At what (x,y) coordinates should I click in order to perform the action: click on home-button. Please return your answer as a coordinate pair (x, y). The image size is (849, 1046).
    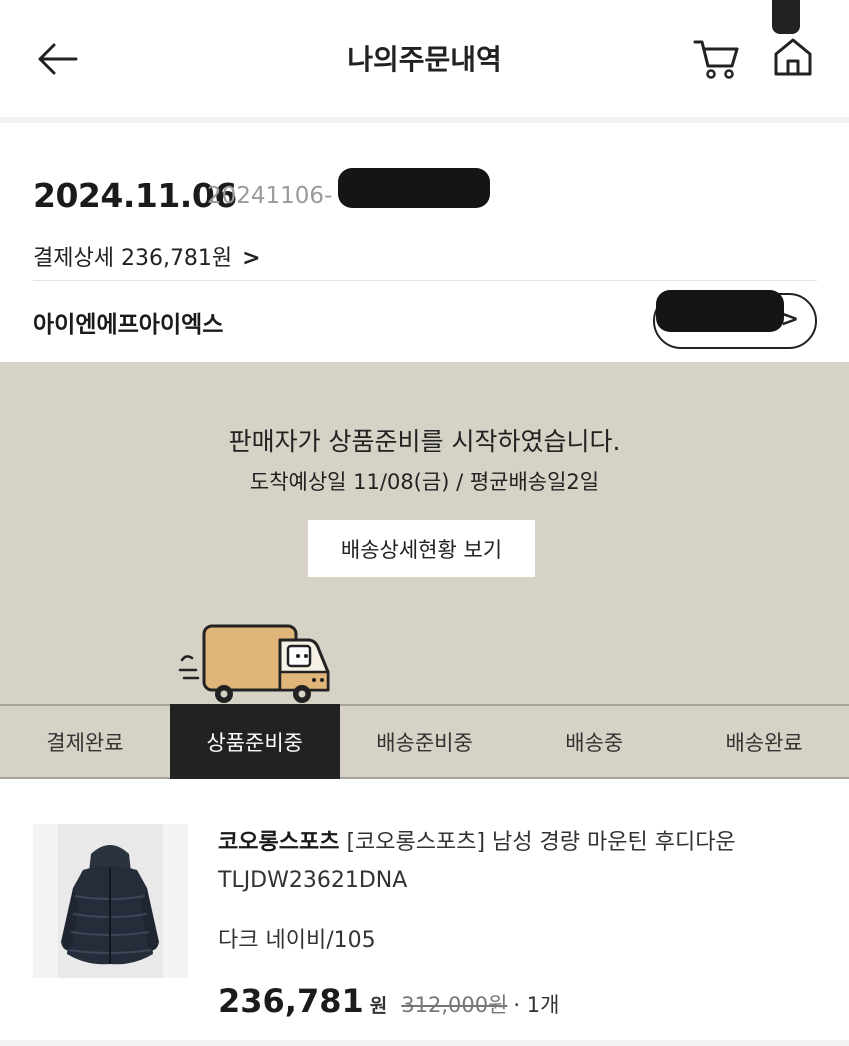
    Looking at the image, I should click on (793, 57).